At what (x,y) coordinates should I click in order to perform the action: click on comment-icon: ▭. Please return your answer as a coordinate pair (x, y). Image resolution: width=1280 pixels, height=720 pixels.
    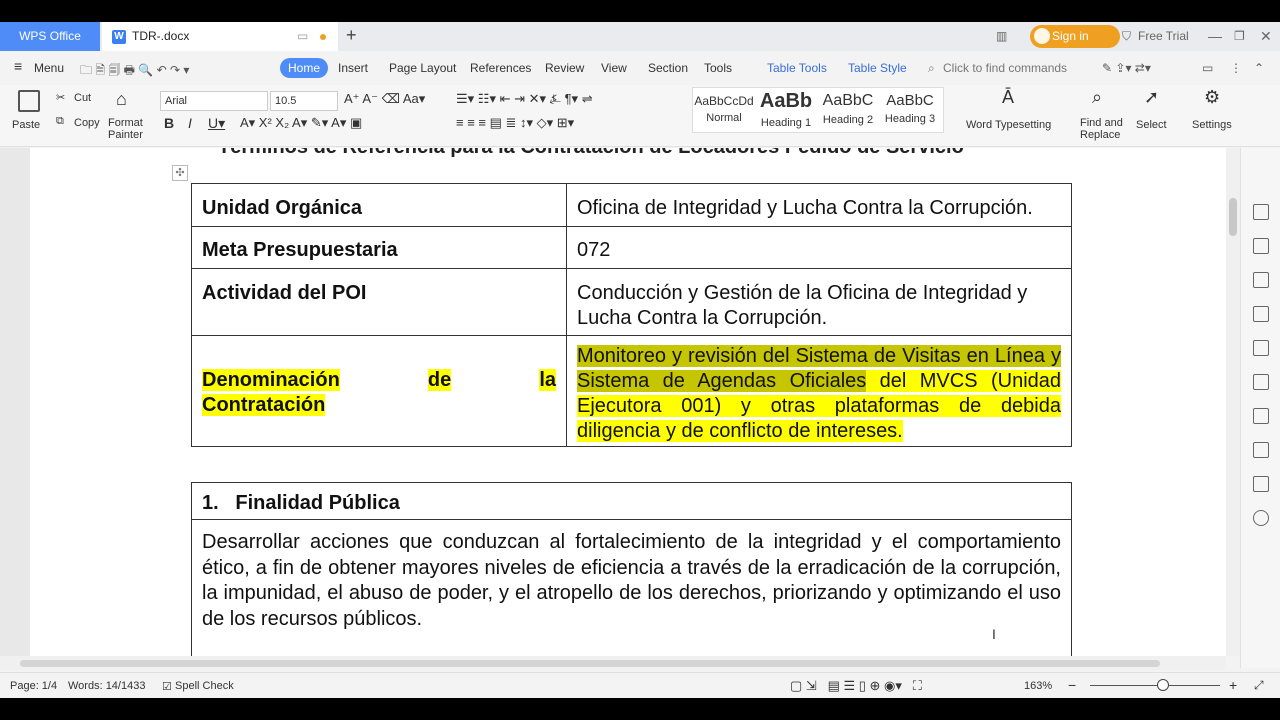
    Looking at the image, I should click on (1207, 68).